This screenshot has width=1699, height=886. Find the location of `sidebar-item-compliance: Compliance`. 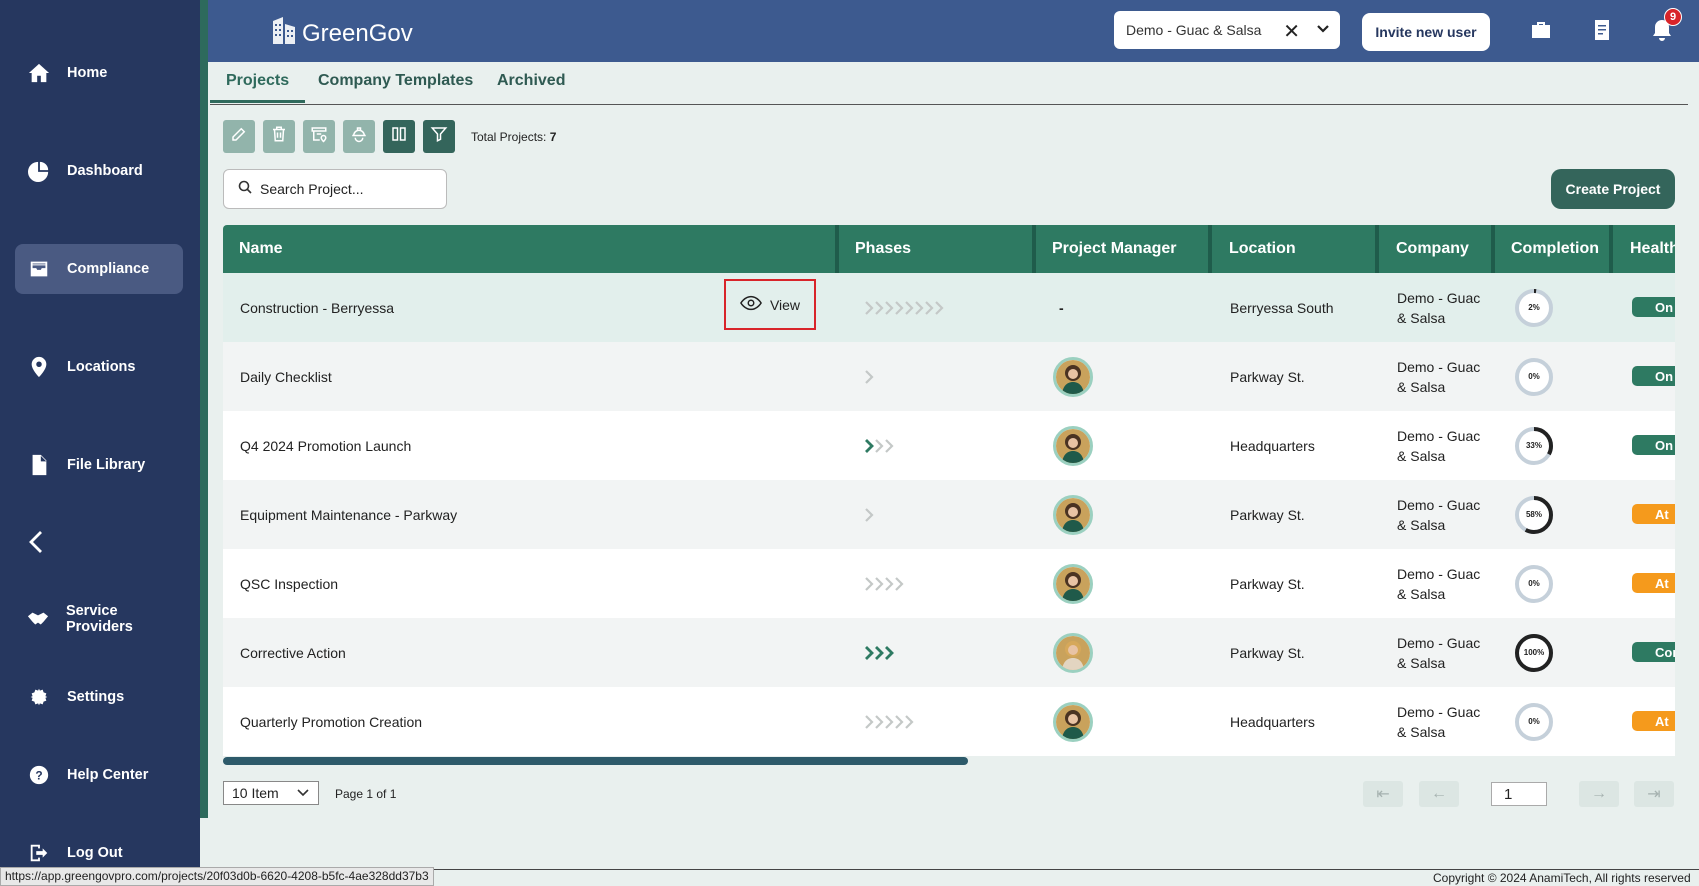

sidebar-item-compliance: Compliance is located at coordinates (99, 269).